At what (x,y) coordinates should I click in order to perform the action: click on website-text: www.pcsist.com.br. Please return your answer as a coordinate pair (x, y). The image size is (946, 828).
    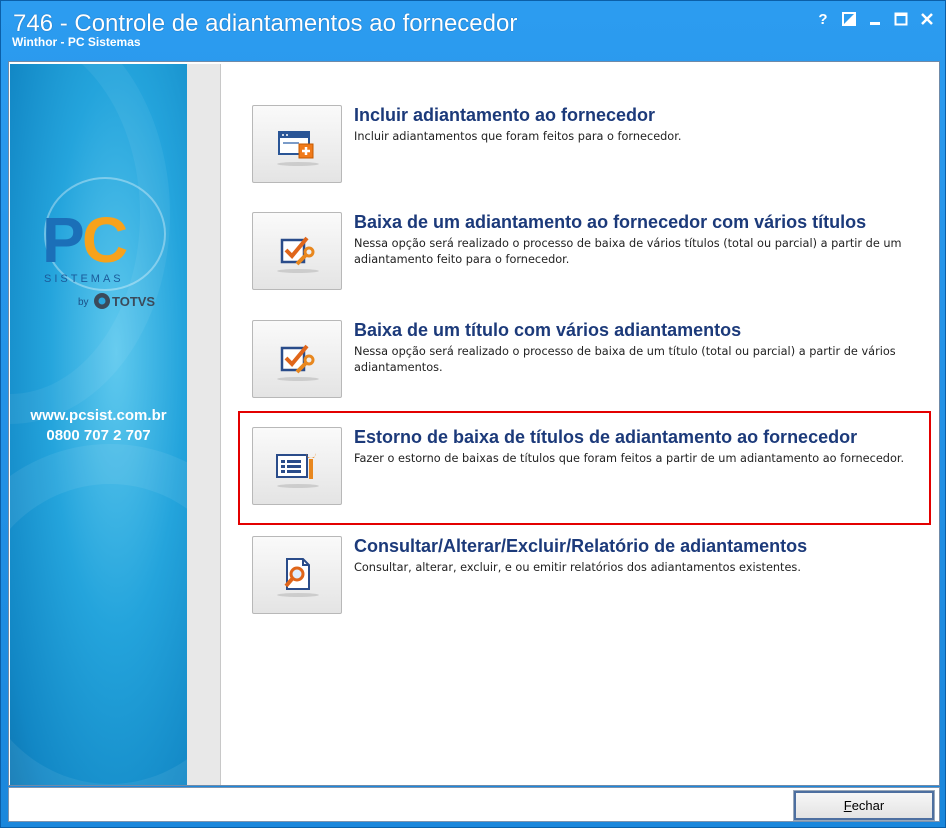
    Looking at the image, I should click on (98, 415).